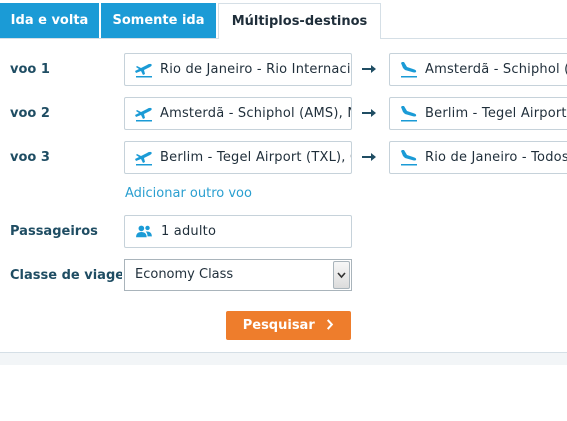  What do you see at coordinates (66, 275) in the screenshot?
I see `cabin-class-label: Classe de viagem` at bounding box center [66, 275].